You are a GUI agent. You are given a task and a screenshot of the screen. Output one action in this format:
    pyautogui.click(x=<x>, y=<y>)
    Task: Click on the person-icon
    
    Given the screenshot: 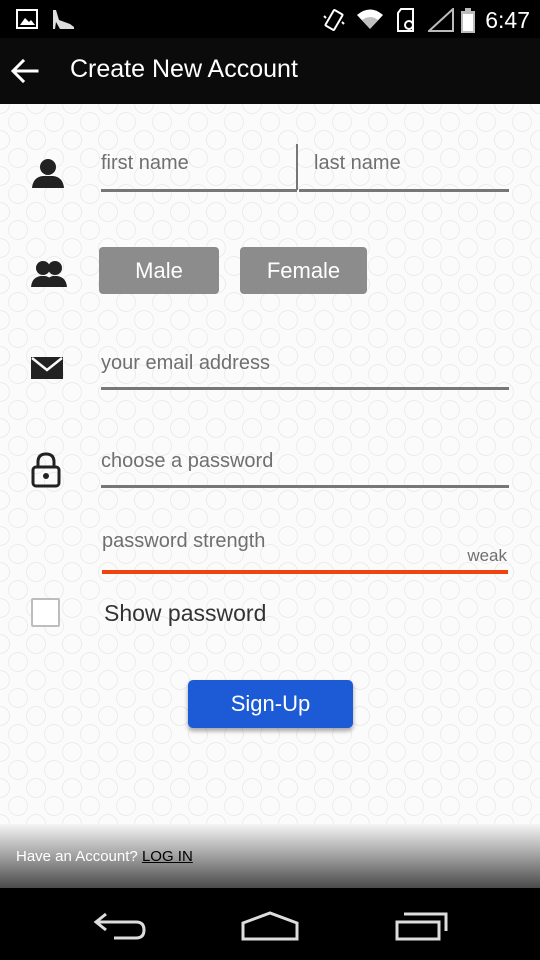 What is the action you would take?
    pyautogui.click(x=48, y=175)
    